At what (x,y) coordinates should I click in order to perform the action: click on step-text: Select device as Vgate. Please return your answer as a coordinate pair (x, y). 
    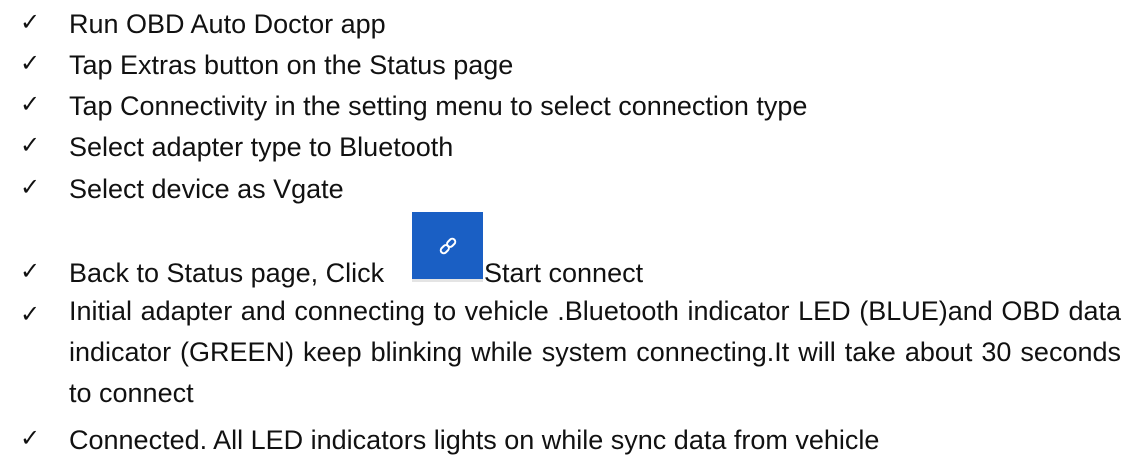
    Looking at the image, I should click on (206, 189).